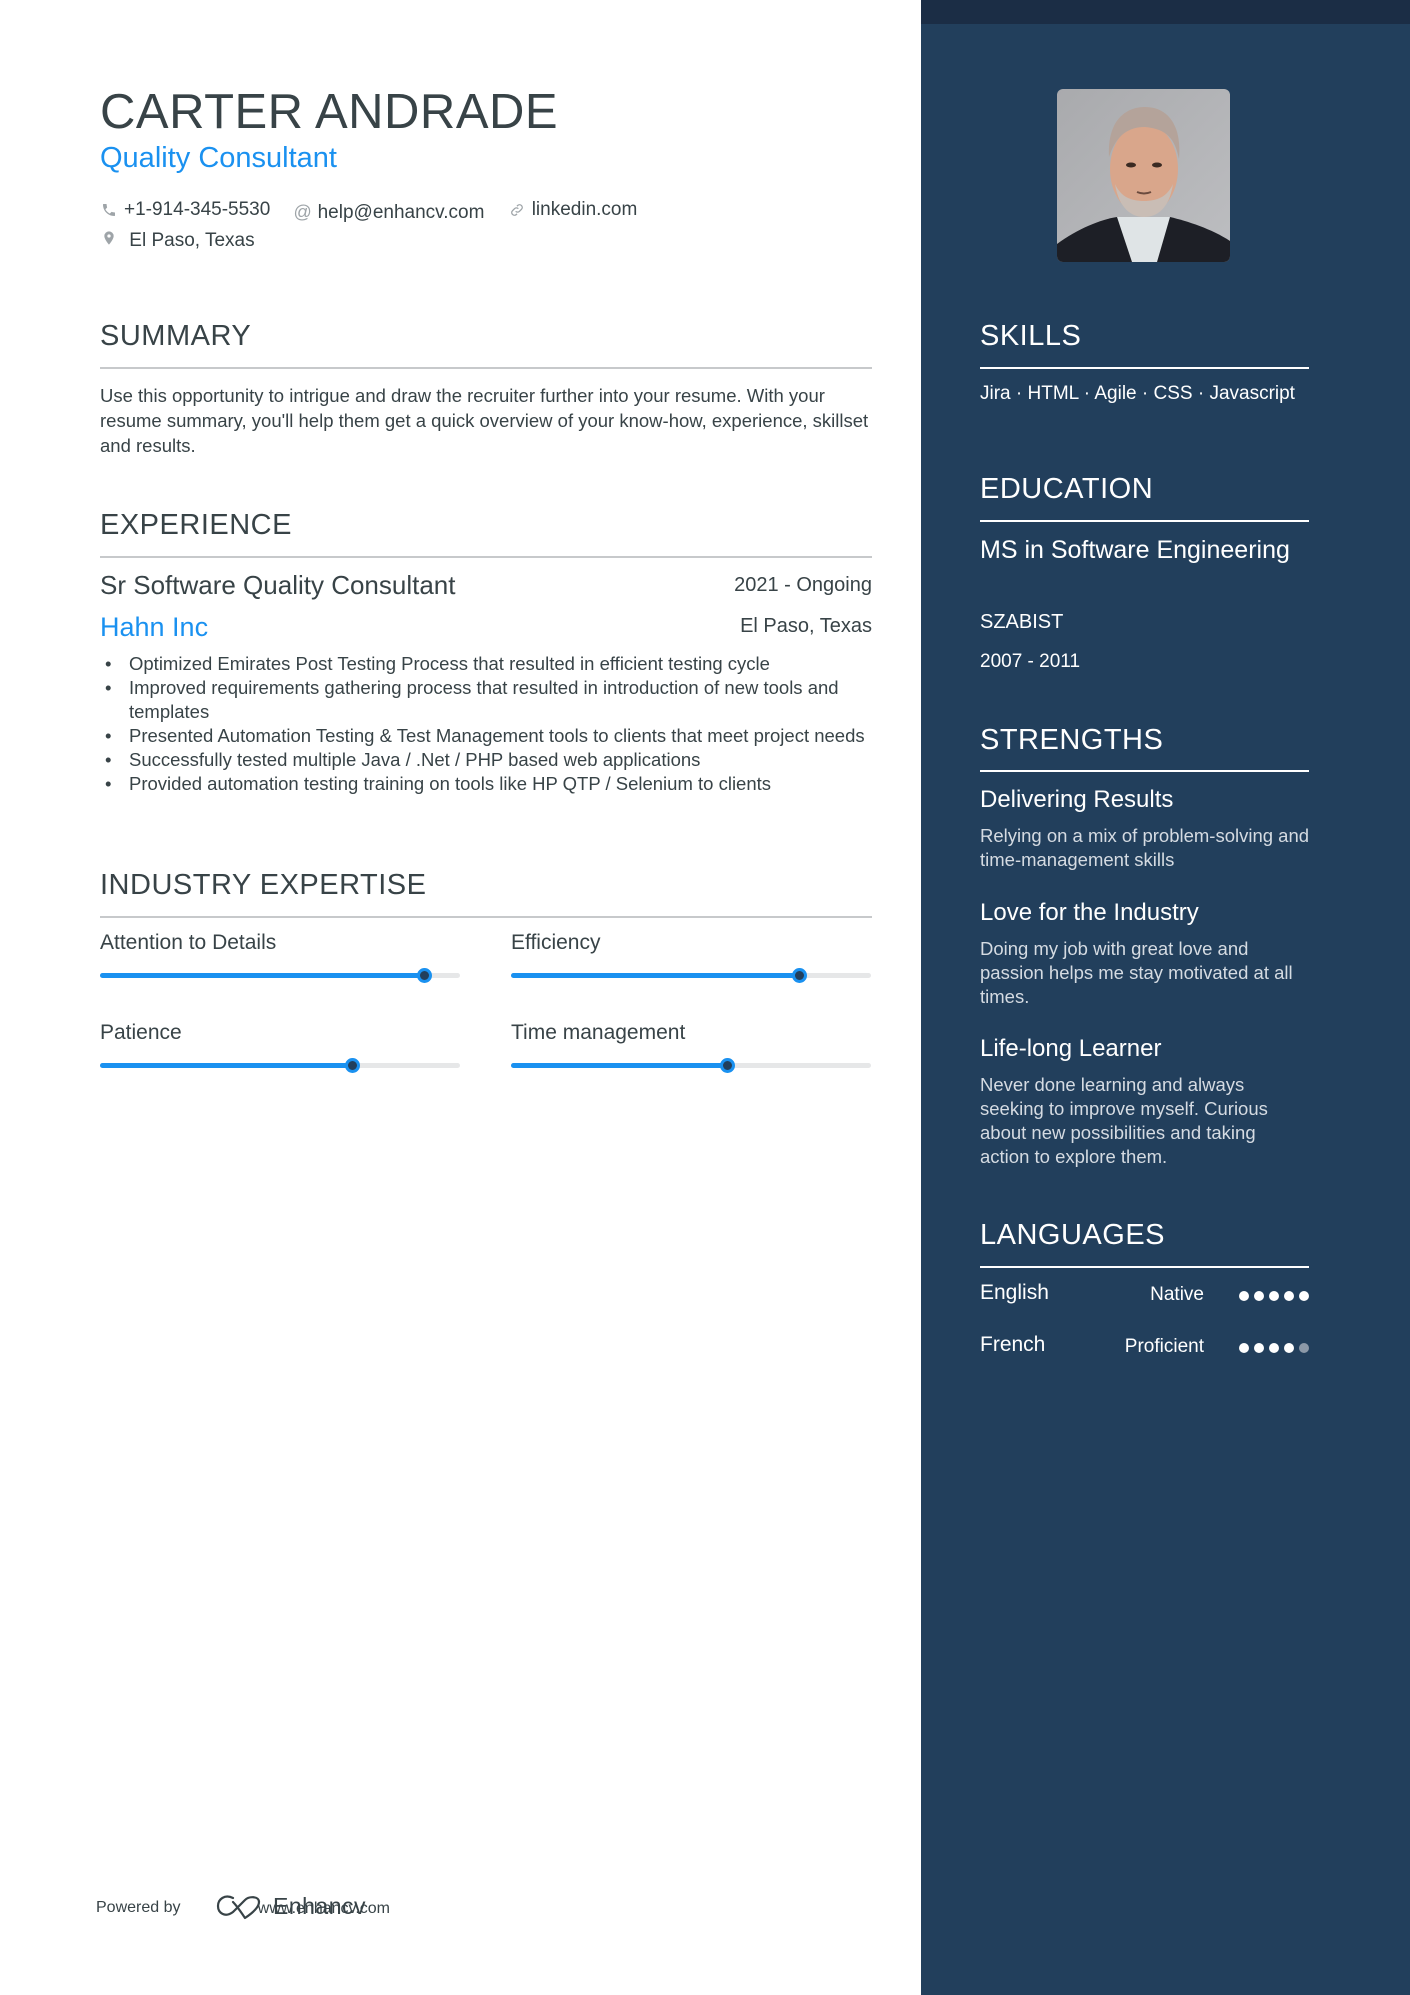 Image resolution: width=1410 pixels, height=1995 pixels. Describe the element at coordinates (197, 209) in the screenshot. I see `phone-text: +1-914-345-5530` at that location.